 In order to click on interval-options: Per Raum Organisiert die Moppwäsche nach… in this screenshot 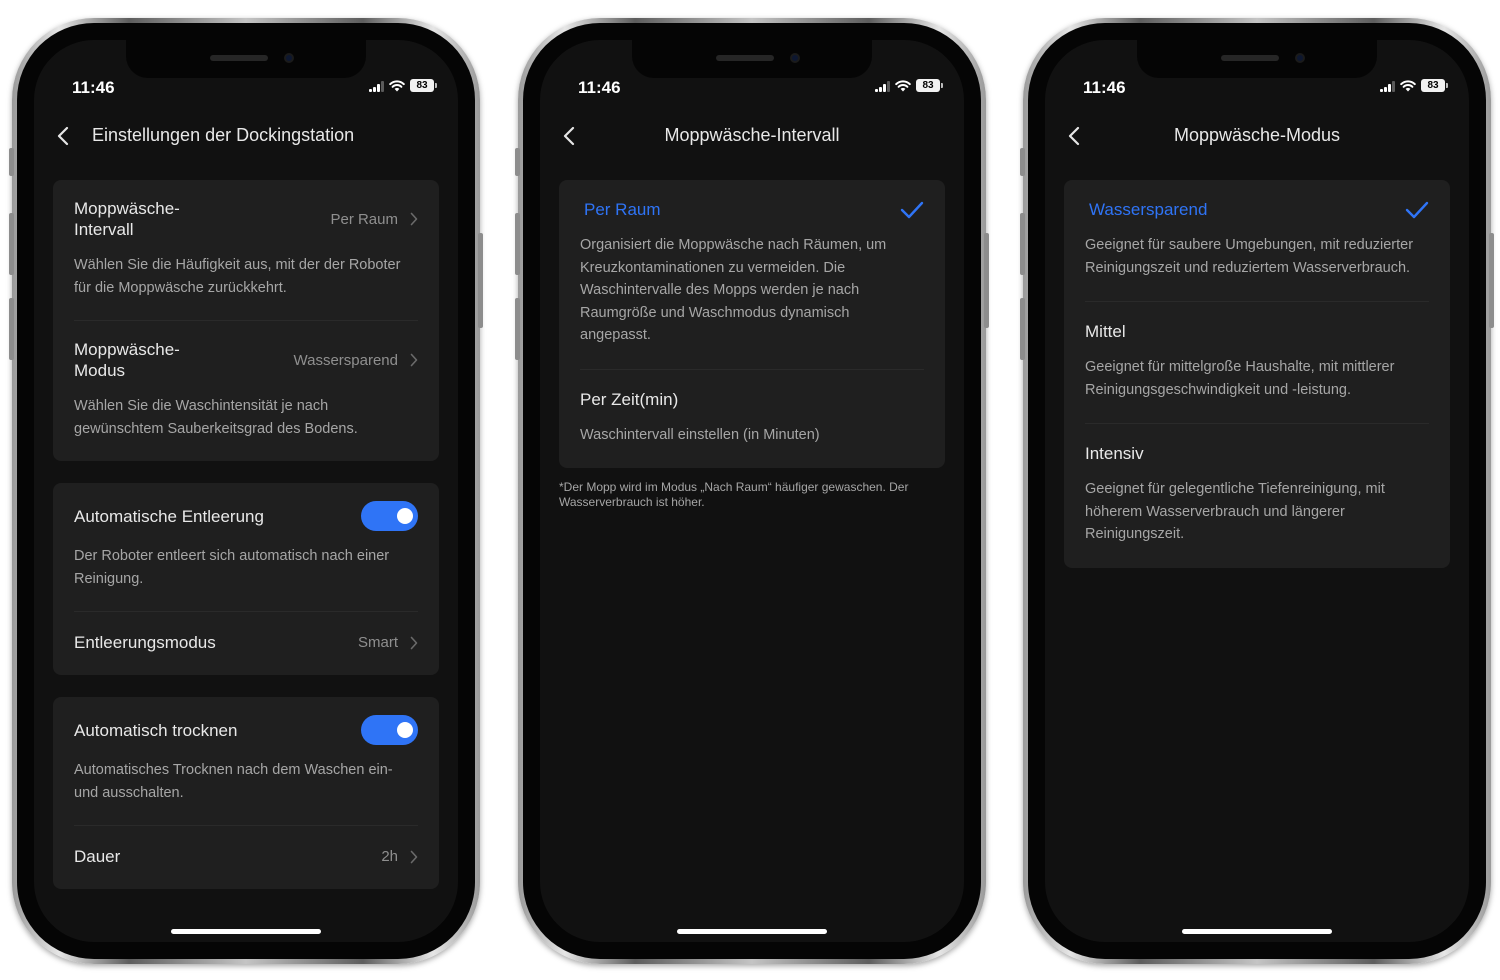, I will do `click(752, 345)`.